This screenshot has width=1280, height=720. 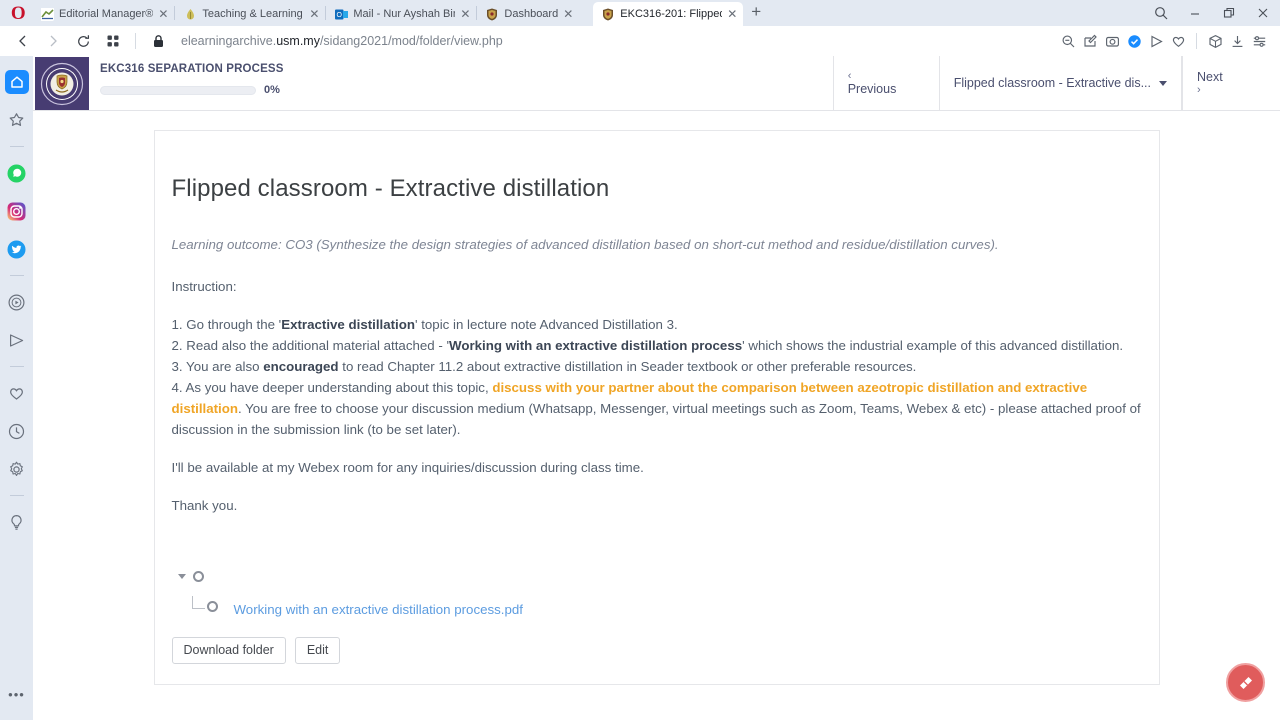 I want to click on tab-label: Dashboard, so click(x=531, y=14).